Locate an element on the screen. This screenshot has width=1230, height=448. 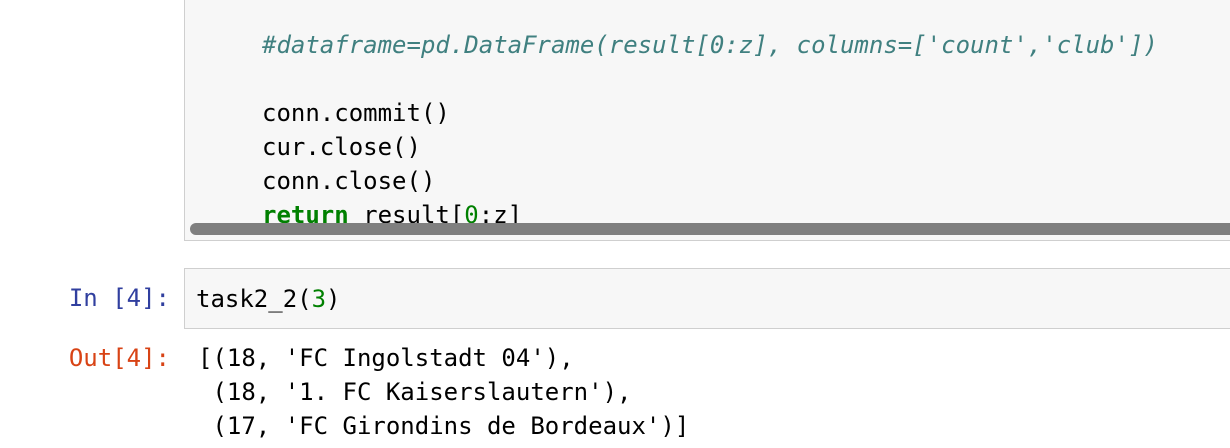
code-line-conn-close: conn.close() is located at coordinates (349, 181).